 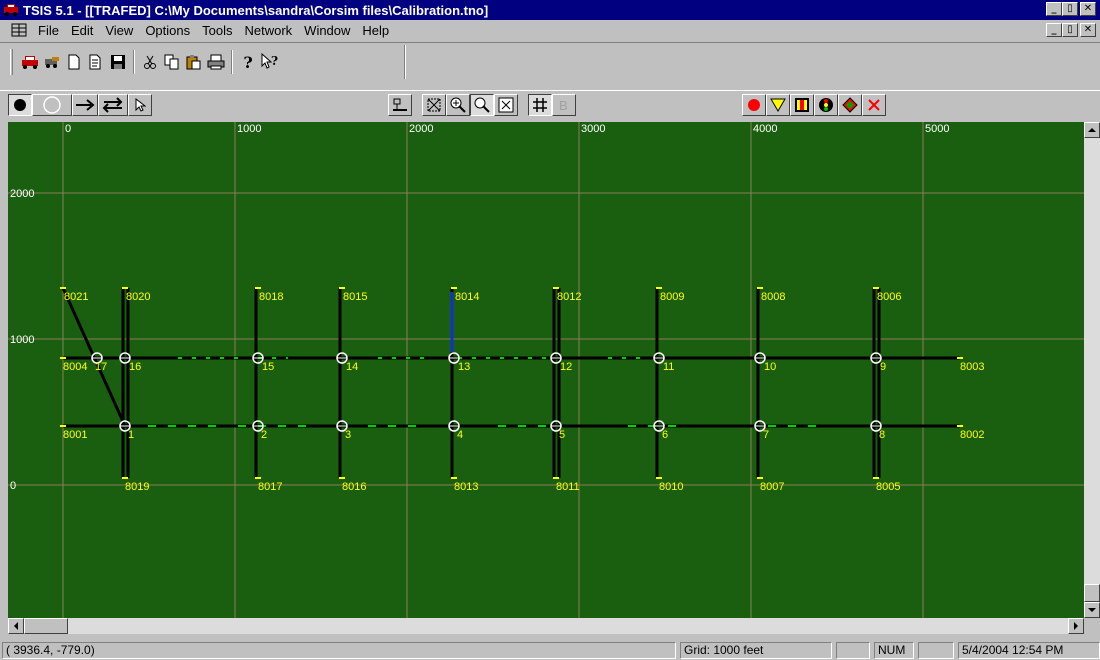 I want to click on zoom-fit-tool, so click(x=506, y=105).